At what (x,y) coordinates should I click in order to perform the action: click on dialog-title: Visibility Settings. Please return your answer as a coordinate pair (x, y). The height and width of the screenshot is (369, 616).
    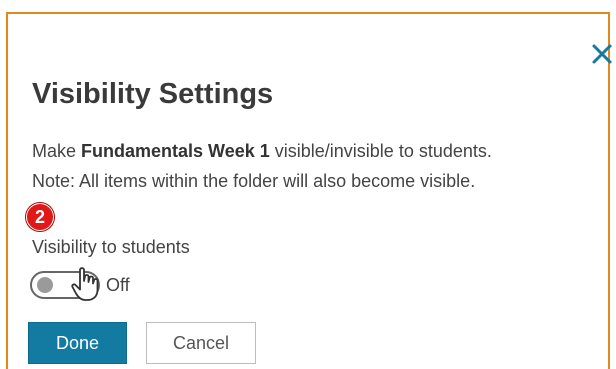
    Looking at the image, I should click on (153, 94).